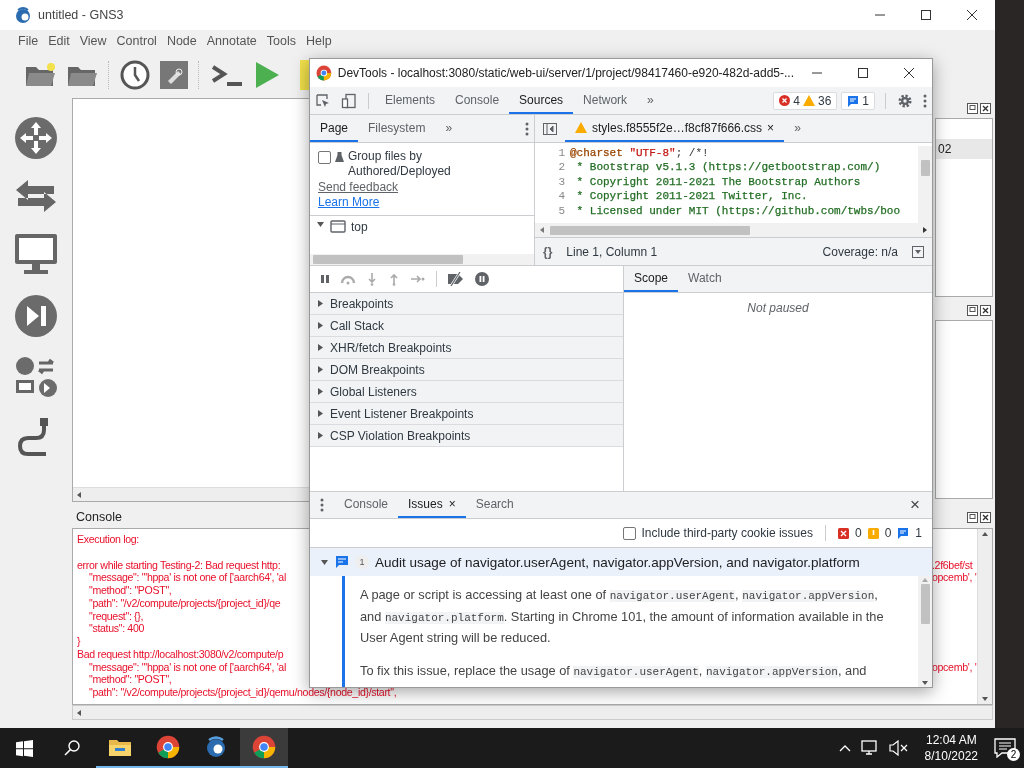 The image size is (1024, 768). Describe the element at coordinates (951, 748) in the screenshot. I see `clock: 12:04 AM 8/10/2022` at that location.